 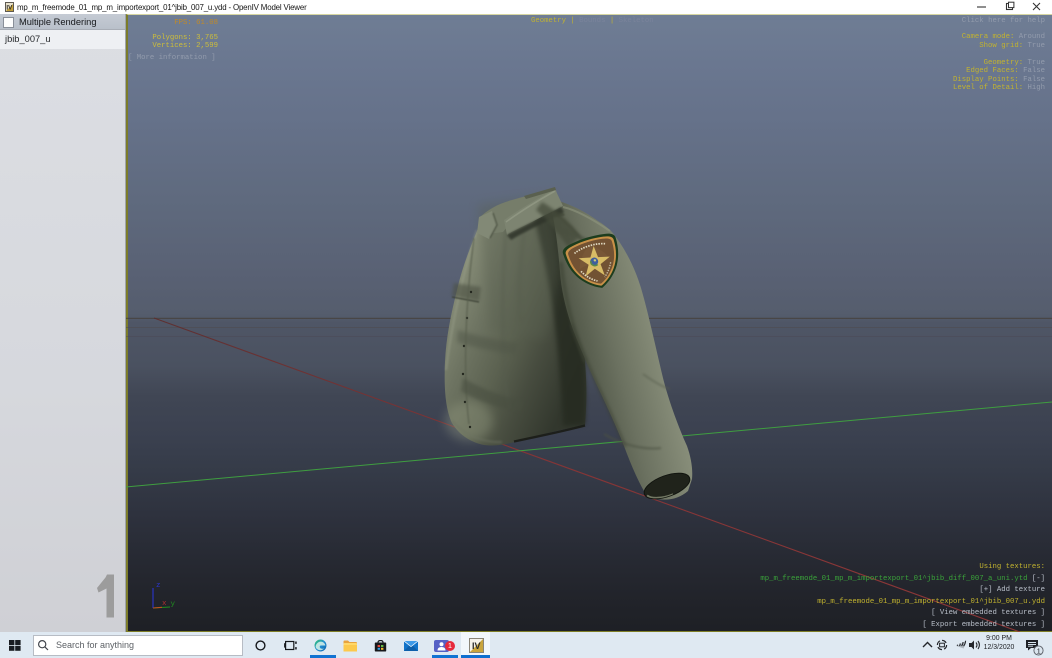 What do you see at coordinates (158, 586) in the screenshot?
I see `svg-text: z` at bounding box center [158, 586].